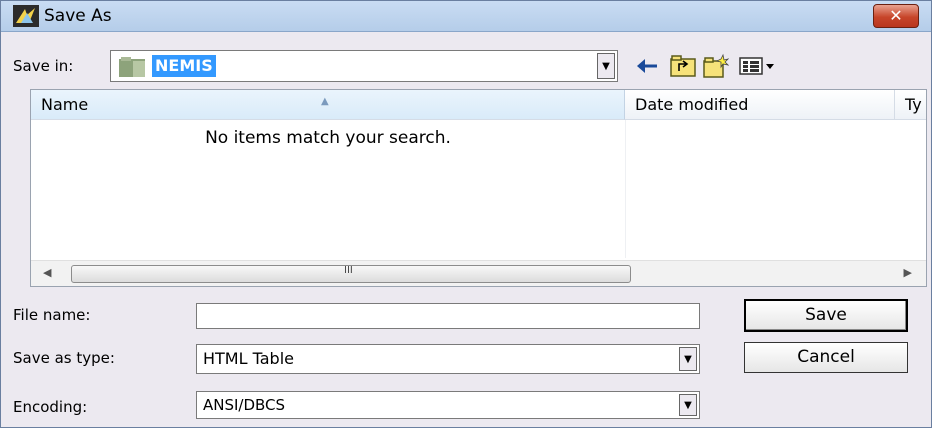 This screenshot has height=430, width=935. Describe the element at coordinates (65, 104) in the screenshot. I see `column-name-label: Name` at that location.